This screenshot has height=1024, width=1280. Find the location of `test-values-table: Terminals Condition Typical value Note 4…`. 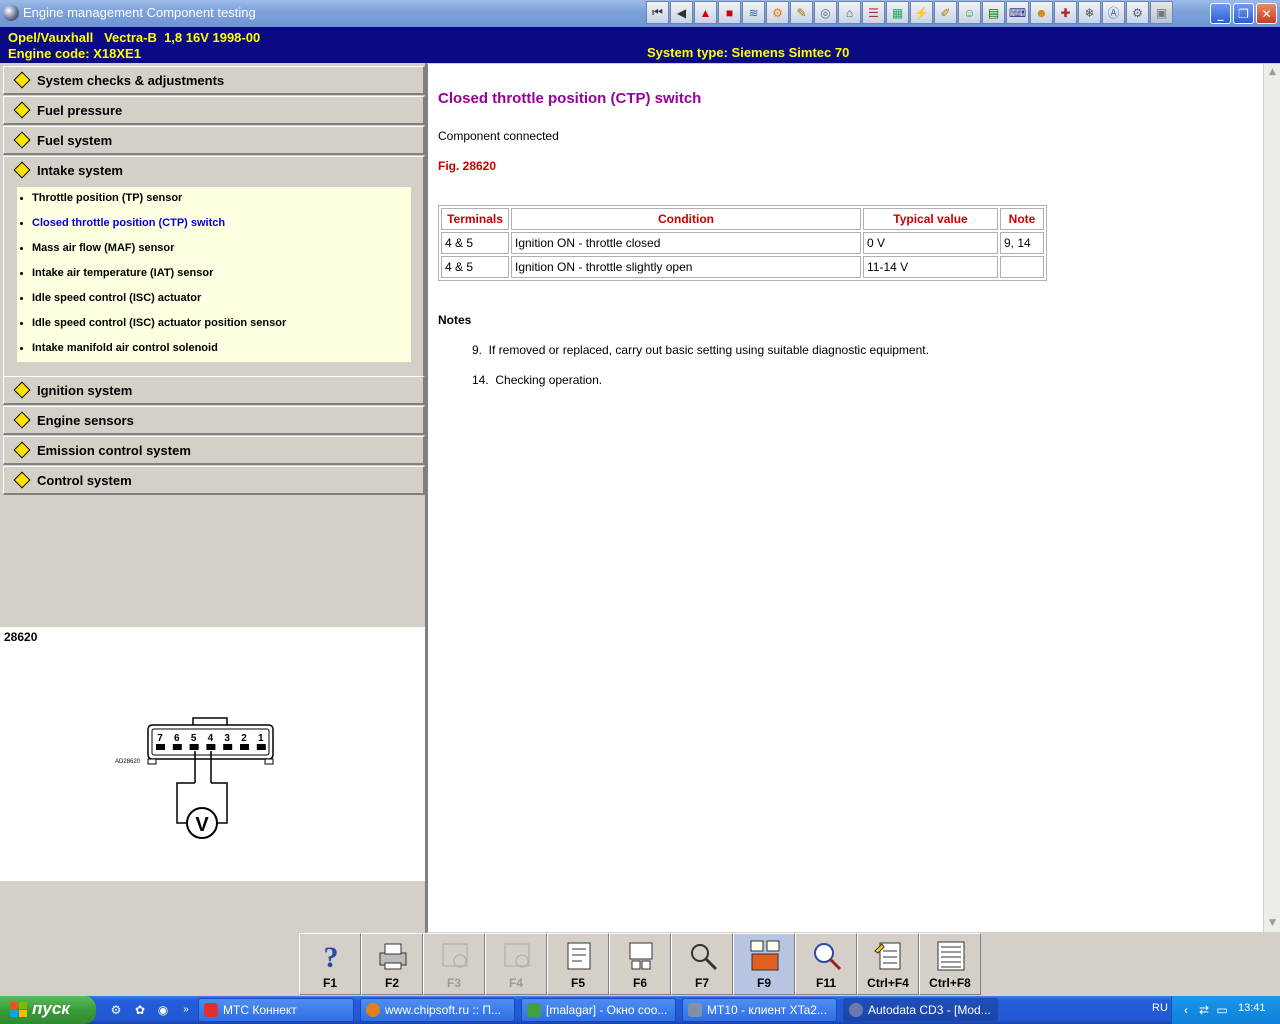

test-values-table: Terminals Condition Typical value Note 4… is located at coordinates (742, 243).